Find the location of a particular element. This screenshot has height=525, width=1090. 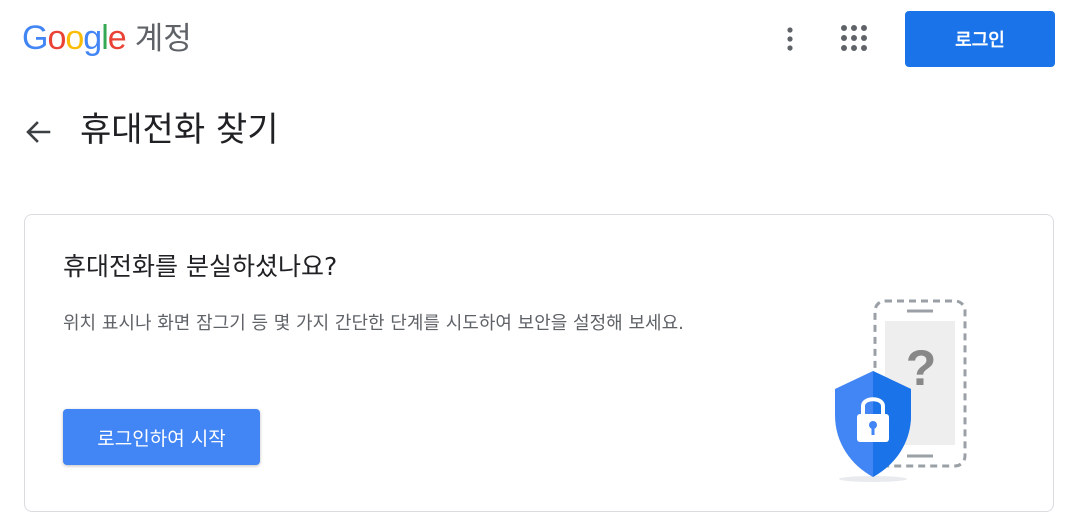

back-button is located at coordinates (38, 132).